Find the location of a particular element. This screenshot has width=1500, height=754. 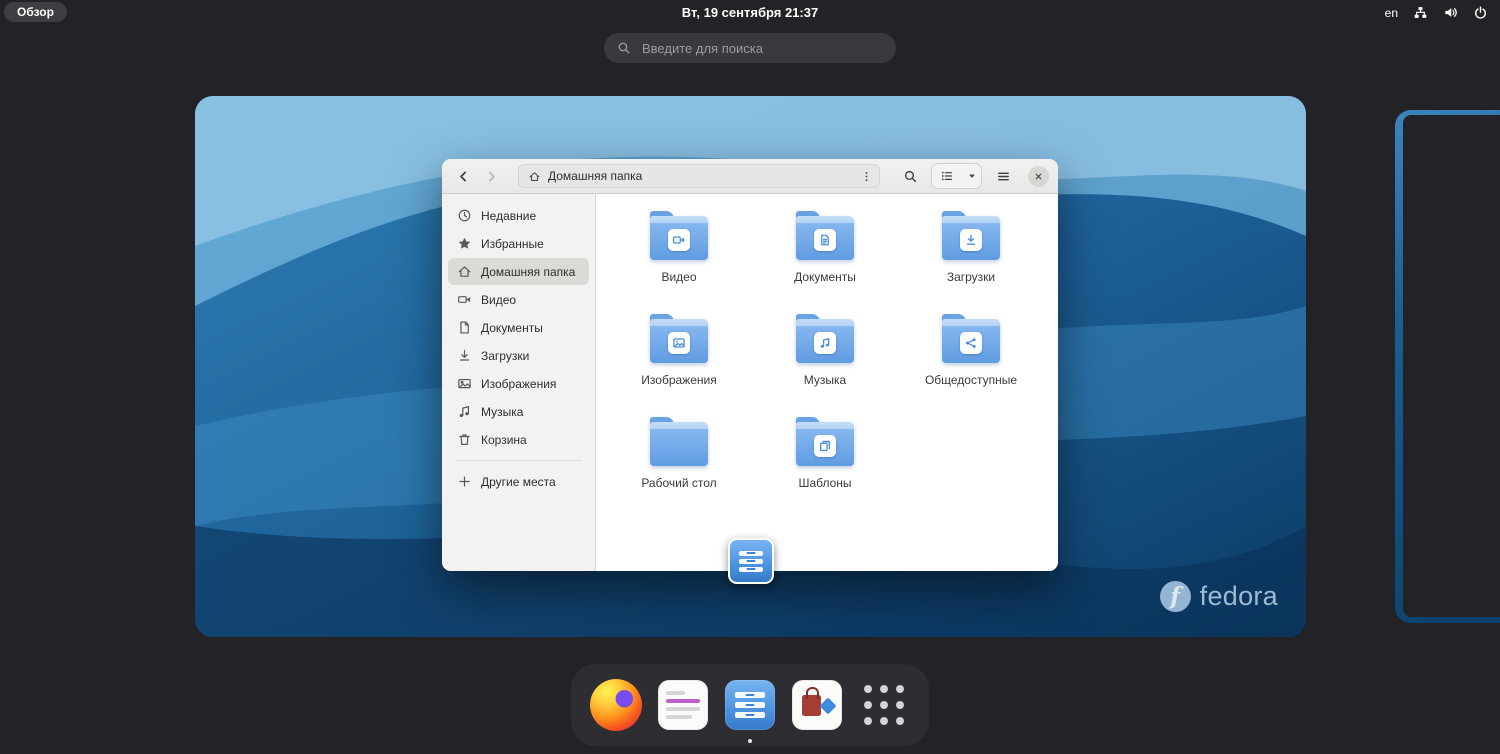

network-icon is located at coordinates (1420, 12).